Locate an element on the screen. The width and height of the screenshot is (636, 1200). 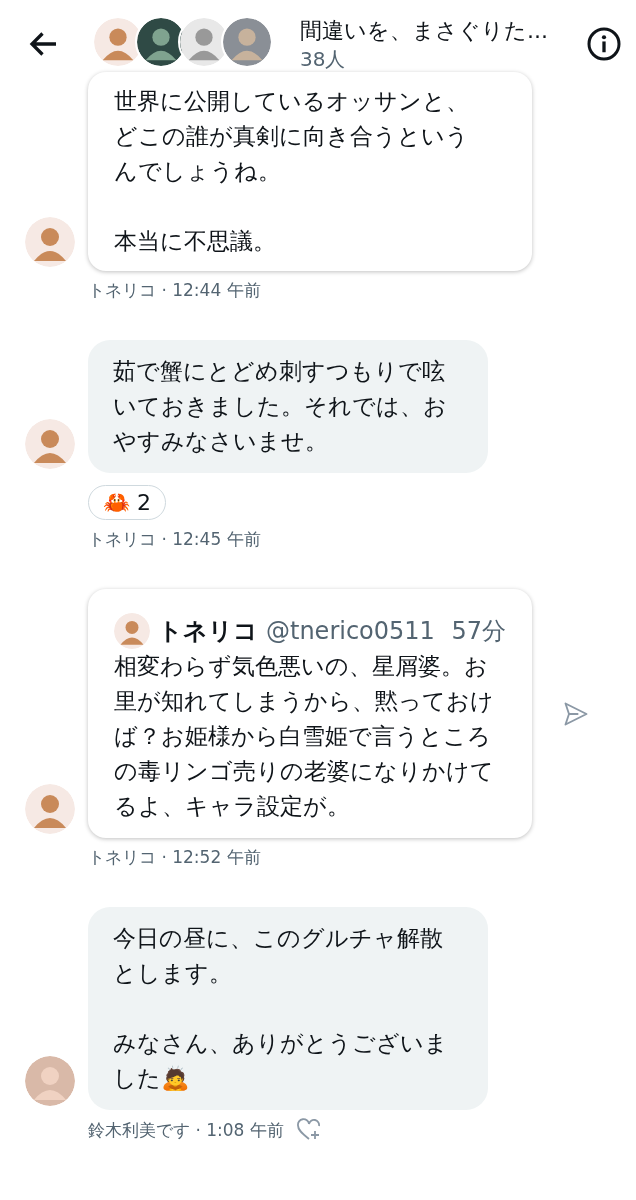
tweet-author: トネリコ is located at coordinates (208, 631).